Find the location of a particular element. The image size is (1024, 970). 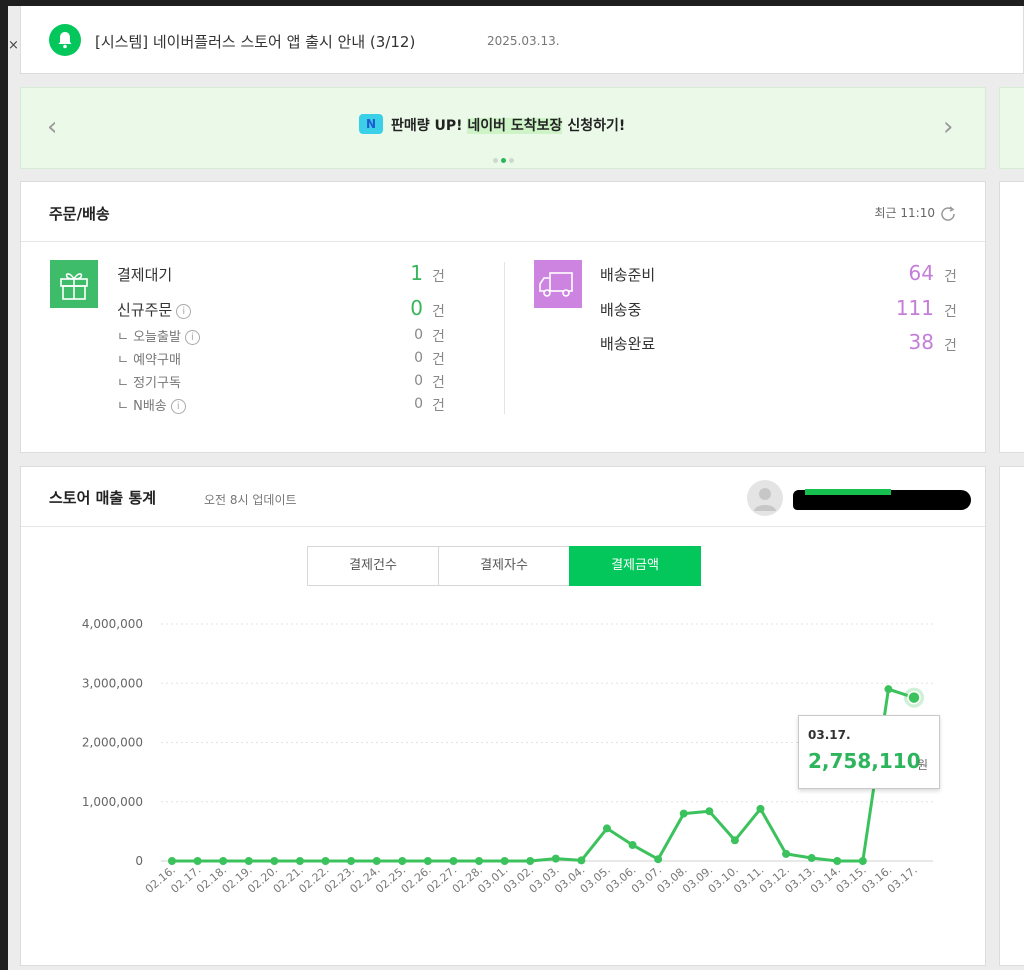

sub-item-subscription: ㄴ 정기구독 is located at coordinates (149, 381).